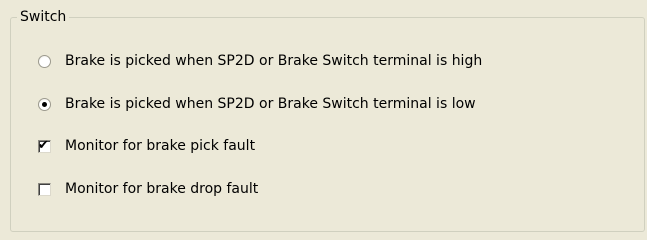 The width and height of the screenshot is (647, 240). What do you see at coordinates (160, 146) in the screenshot?
I see `checkbox-monitor-pick-fault-label: Monitor for brake pick fault` at bounding box center [160, 146].